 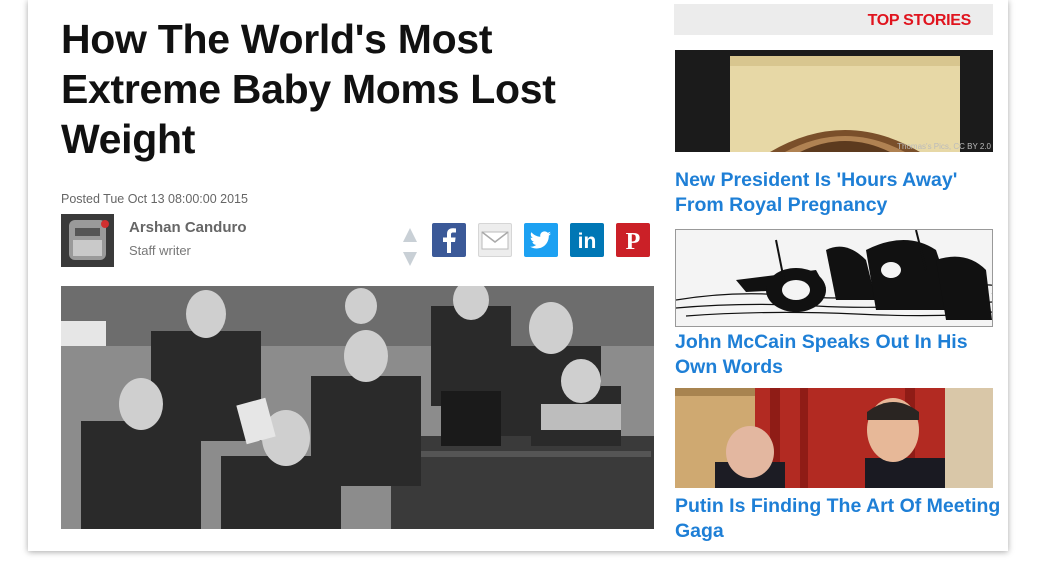 I want to click on story-1-photo-credit: Thomas's Pics, CC BY 2.0, so click(x=944, y=146).